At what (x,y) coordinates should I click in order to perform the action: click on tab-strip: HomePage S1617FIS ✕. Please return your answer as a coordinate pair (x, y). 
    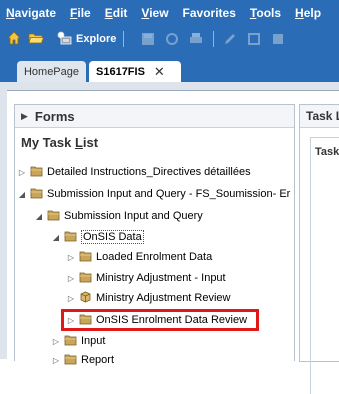
    Looking at the image, I should click on (169, 67).